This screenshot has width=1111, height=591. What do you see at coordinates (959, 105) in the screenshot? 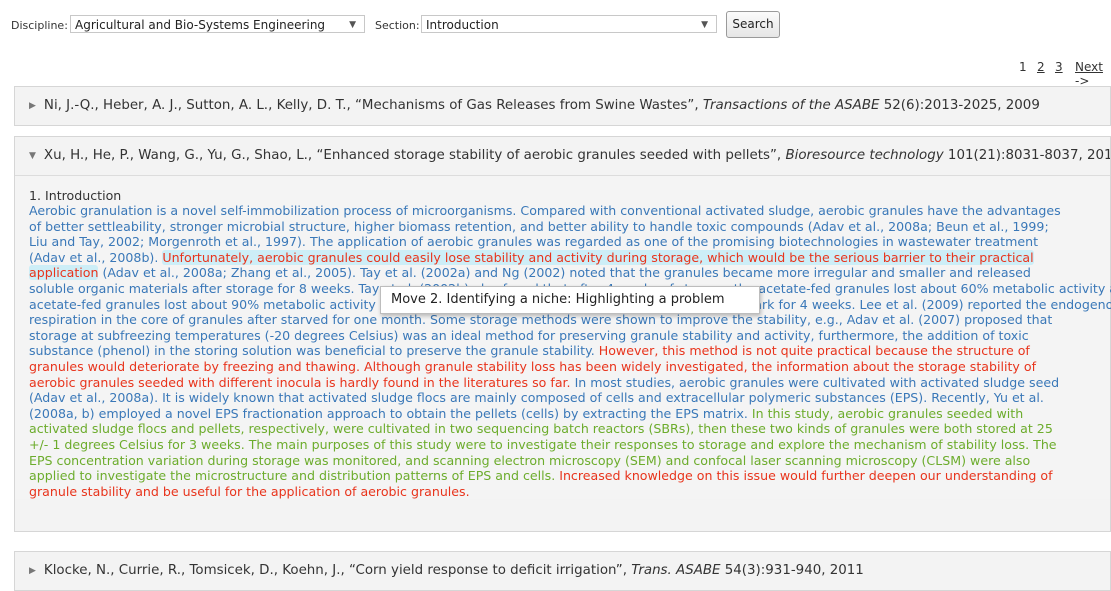
I see `result-citation: 52(6):2013-2025, 2009` at bounding box center [959, 105].